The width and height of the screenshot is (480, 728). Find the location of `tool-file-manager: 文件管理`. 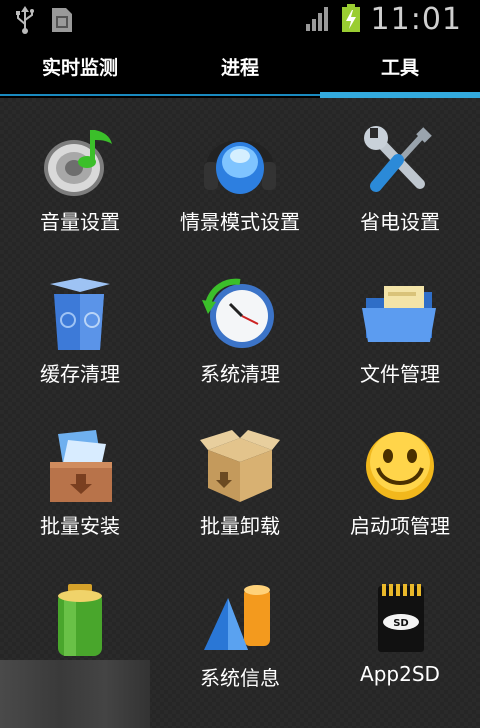

tool-file-manager: 文件管理 is located at coordinates (400, 326).